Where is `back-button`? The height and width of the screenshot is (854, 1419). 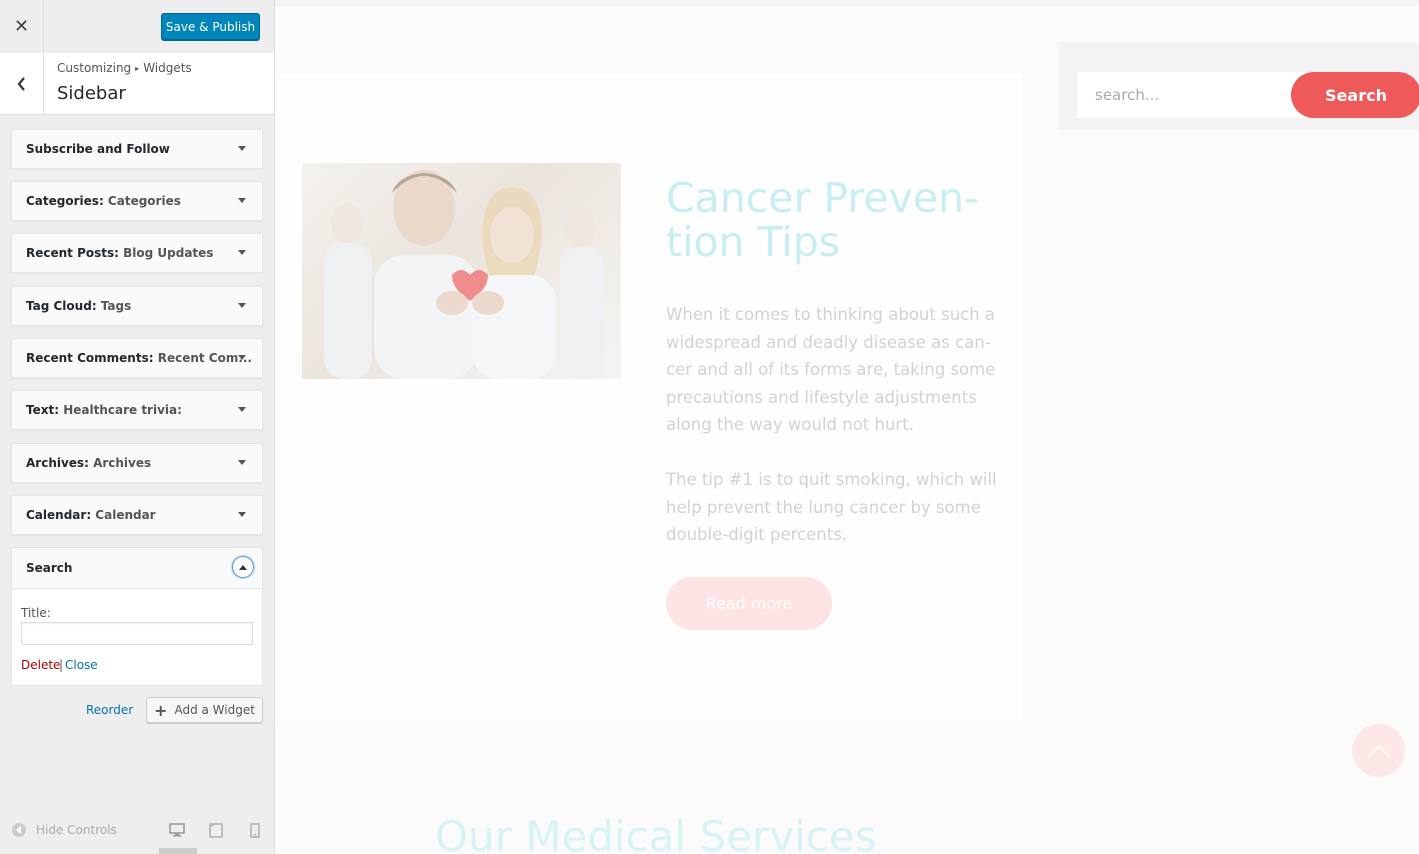 back-button is located at coordinates (22, 83).